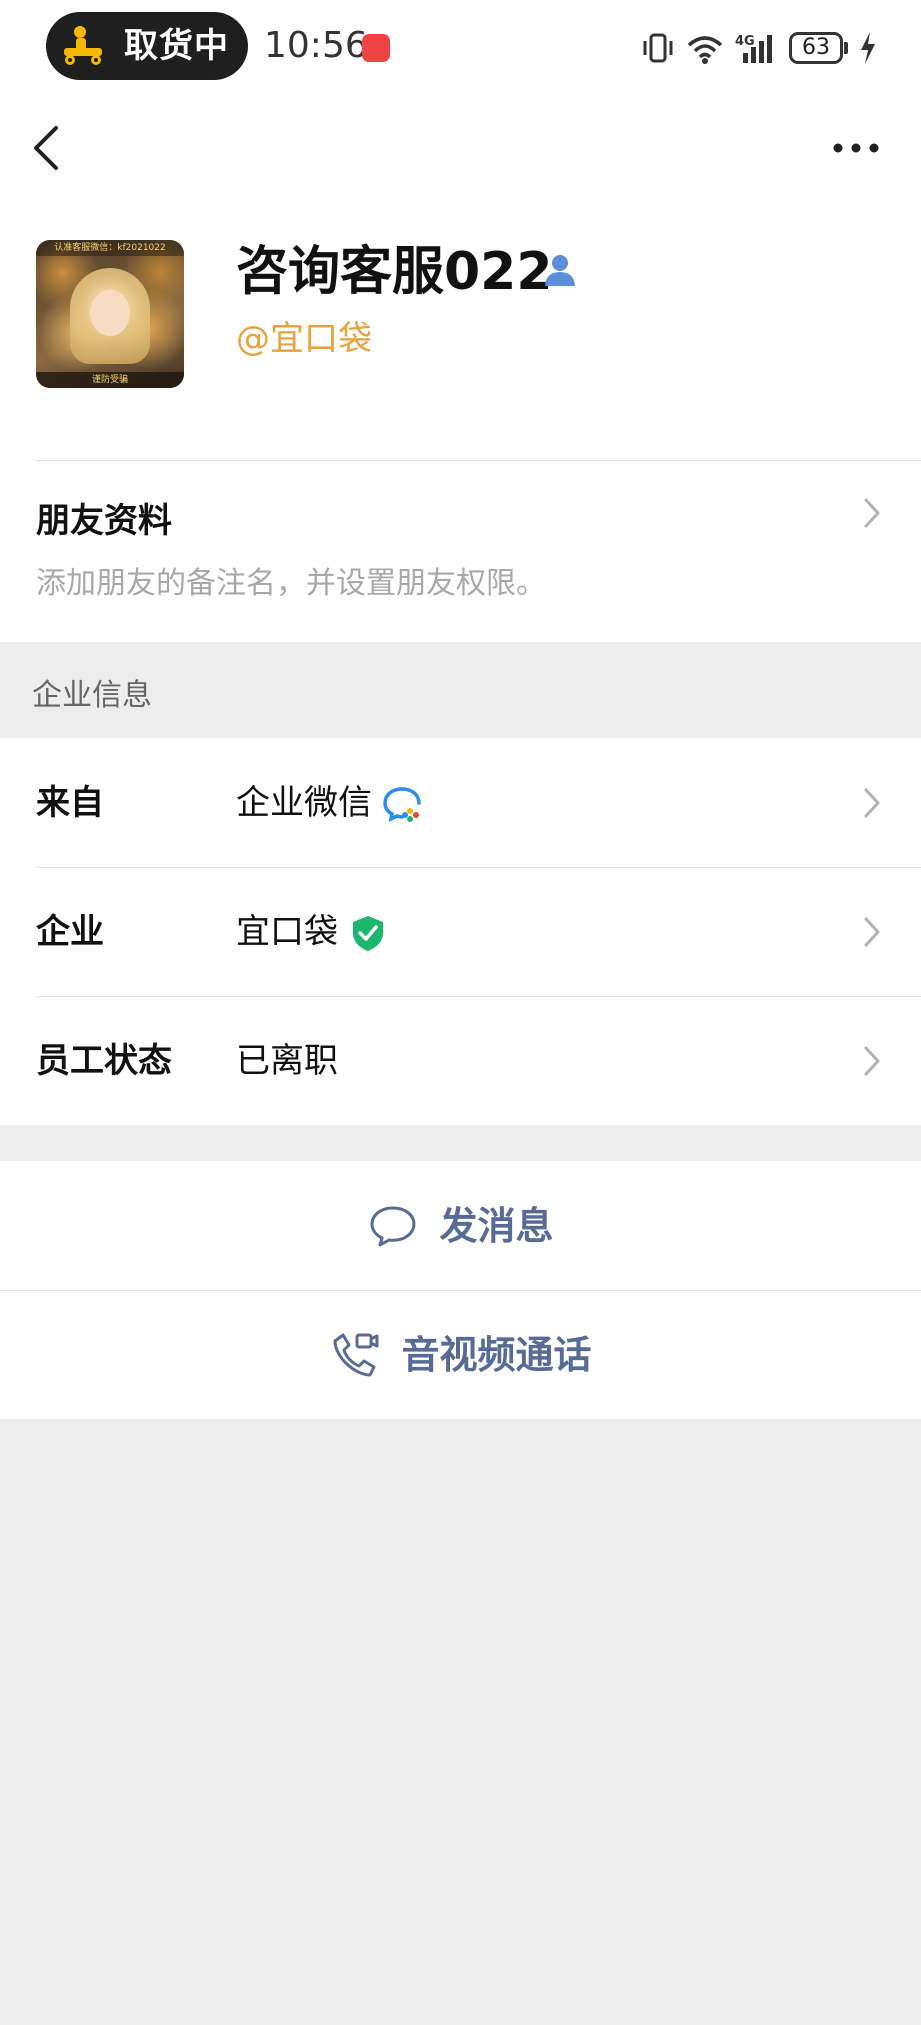 This screenshot has width=921, height=2025. I want to click on contact-name: 咨询客服022, so click(394, 272).